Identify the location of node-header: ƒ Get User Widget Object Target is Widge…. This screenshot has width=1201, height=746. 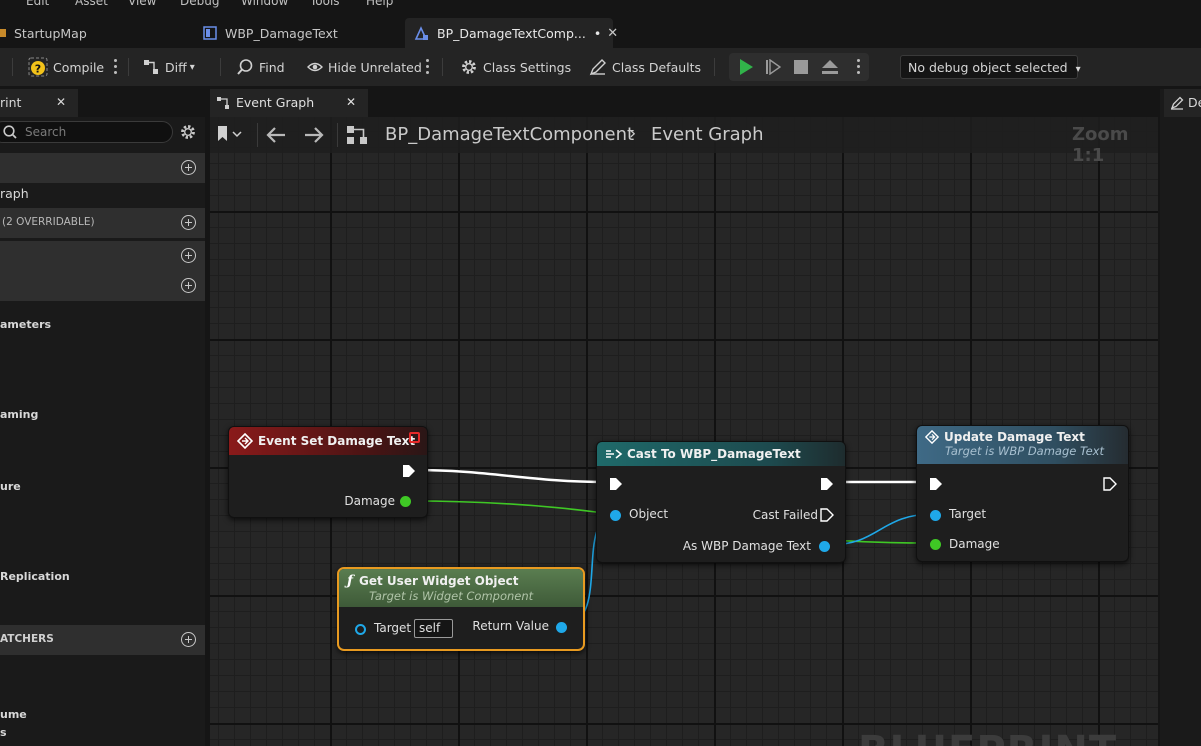
(461, 588).